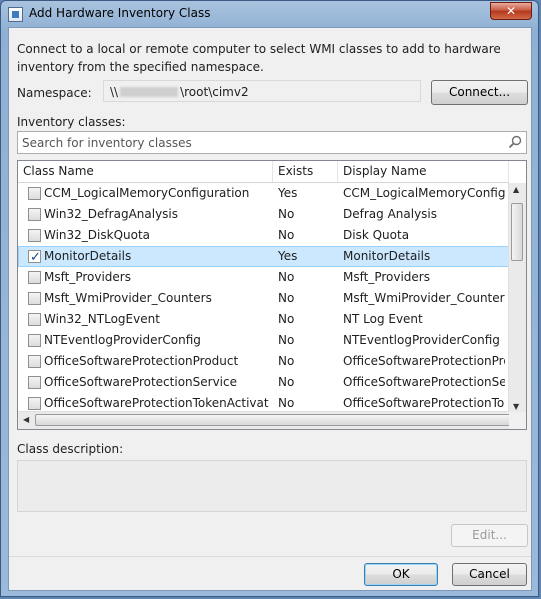 This screenshot has height=599, width=541. What do you see at coordinates (147, 193) in the screenshot?
I see `cell-class-name: CCM_LogicalMemoryConfiguration` at bounding box center [147, 193].